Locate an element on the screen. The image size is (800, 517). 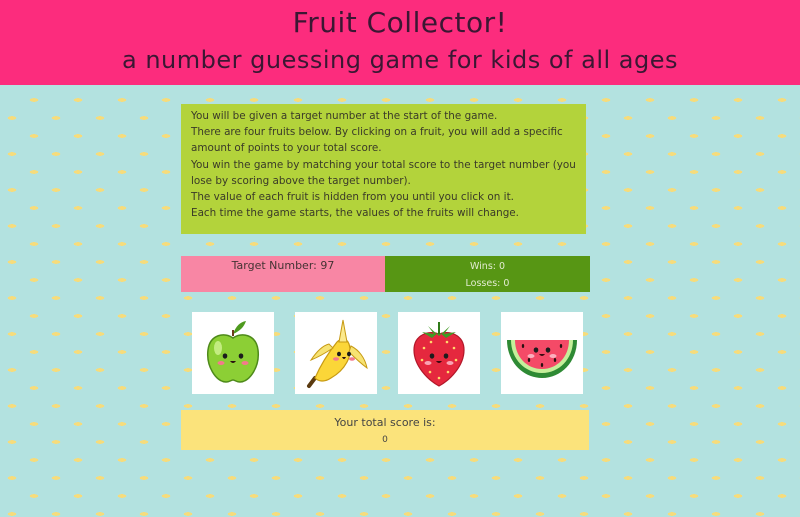
score-label: Your total score is: is located at coordinates (385, 422).